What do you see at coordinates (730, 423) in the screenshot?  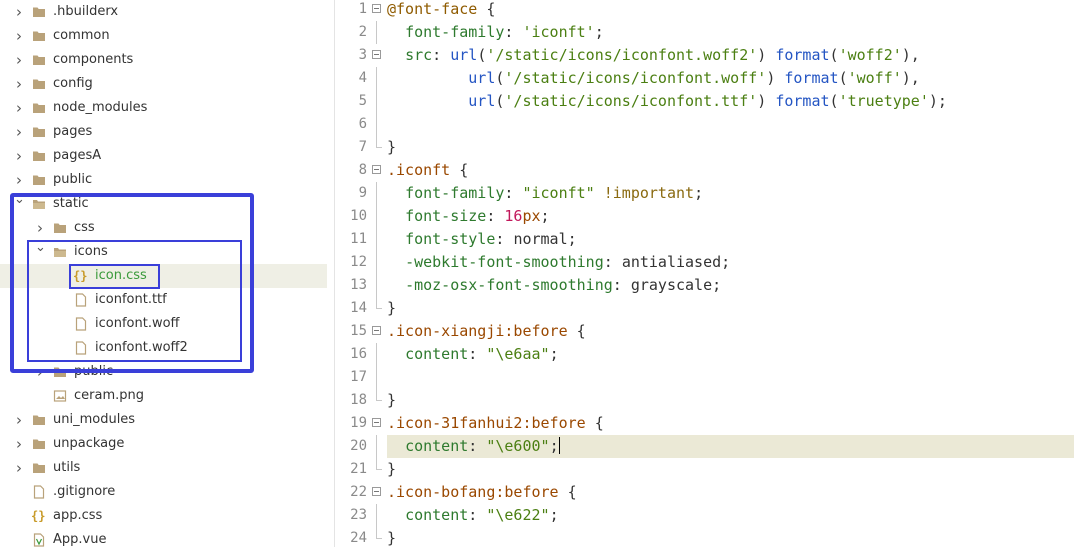 I see `code-text: .icon-31fanhui2:before {` at bounding box center [730, 423].